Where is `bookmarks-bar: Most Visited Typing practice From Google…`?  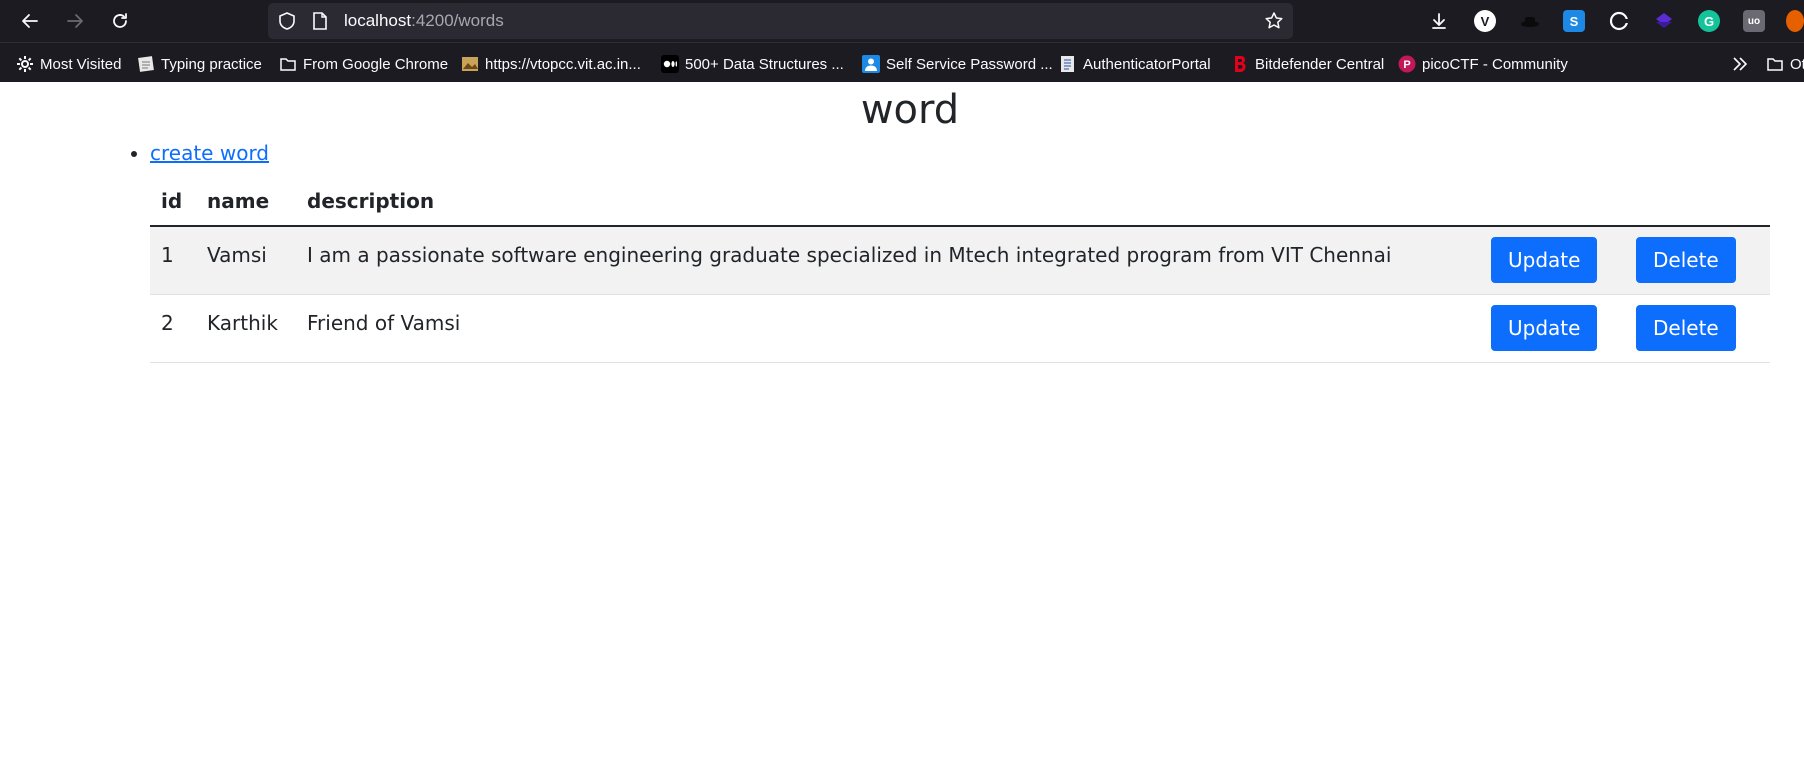 bookmarks-bar: Most Visited Typing practice From Google… is located at coordinates (902, 62).